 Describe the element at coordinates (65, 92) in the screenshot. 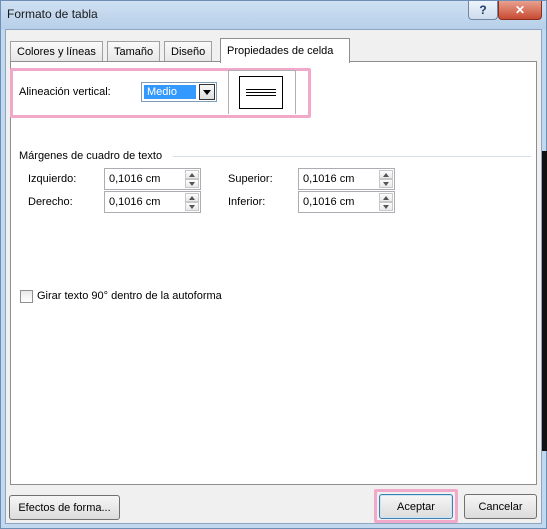

I see `vertical-alignment-label: Alineación vertical:` at that location.